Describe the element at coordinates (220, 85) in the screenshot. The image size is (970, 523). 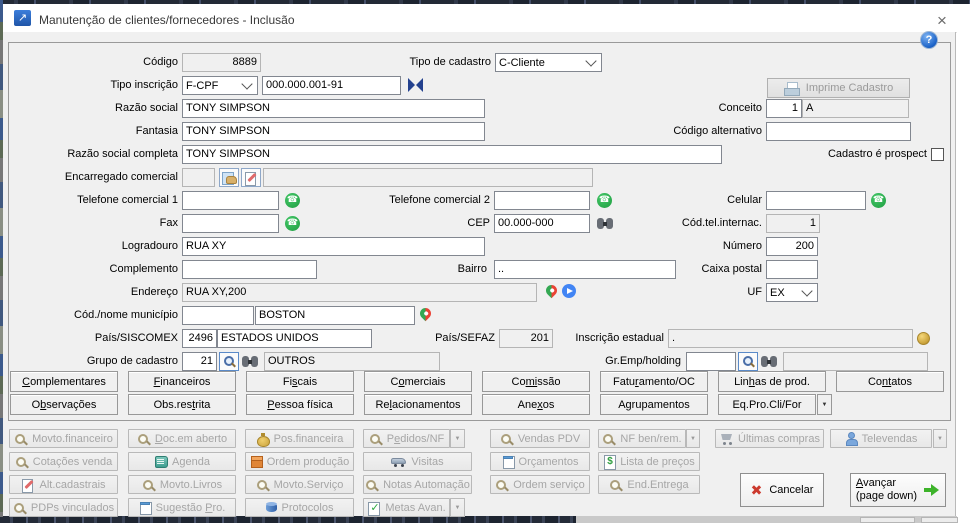
I see `tipo-inscricao-combo: F-CPF` at that location.